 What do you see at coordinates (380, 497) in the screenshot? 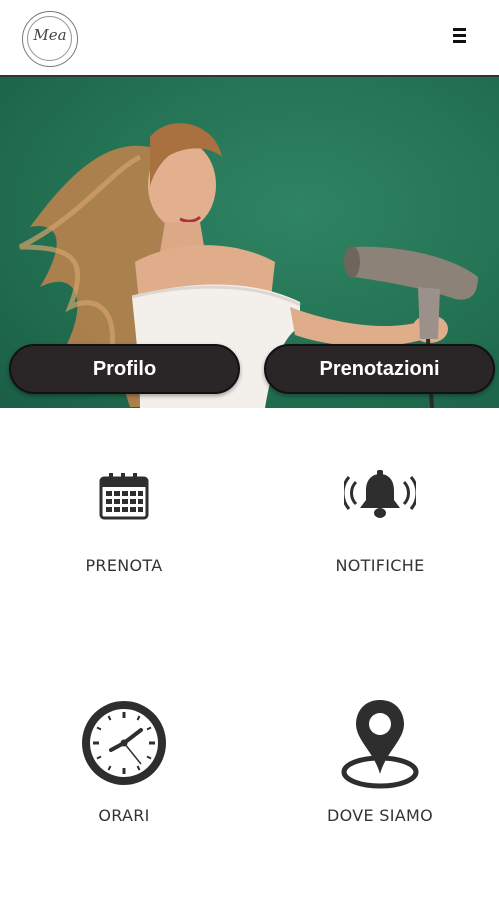
I see `bell-ringing-icon` at bounding box center [380, 497].